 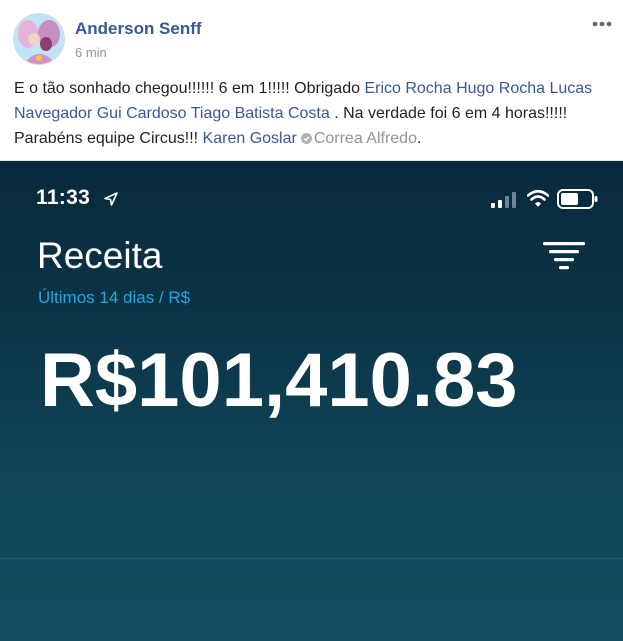 I want to click on verified-check-icon, so click(x=306, y=138).